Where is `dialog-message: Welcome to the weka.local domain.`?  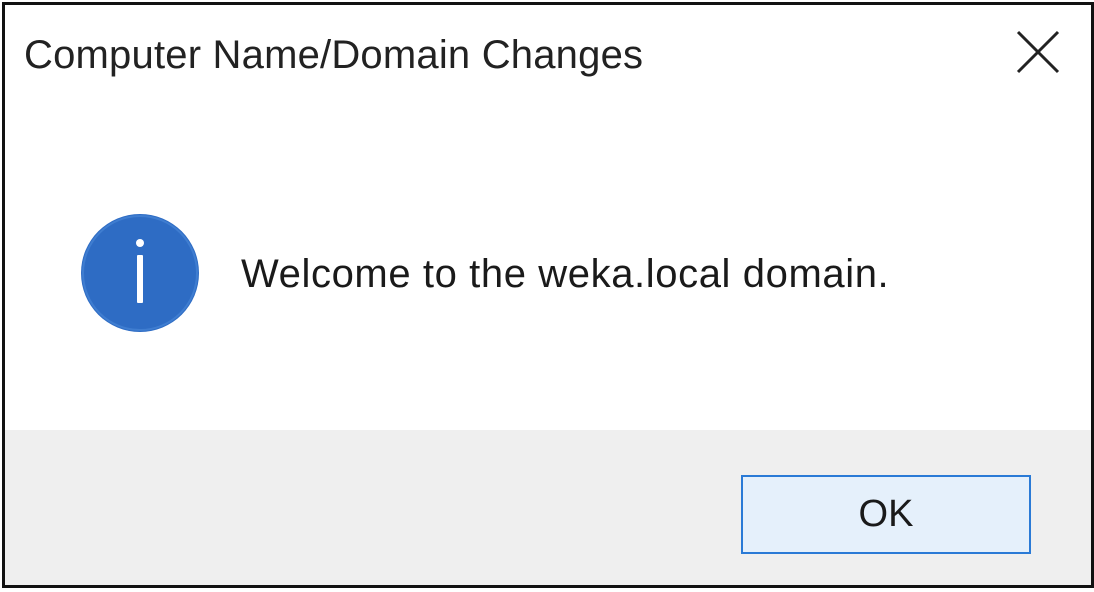 dialog-message: Welcome to the weka.local domain. is located at coordinates (565, 274).